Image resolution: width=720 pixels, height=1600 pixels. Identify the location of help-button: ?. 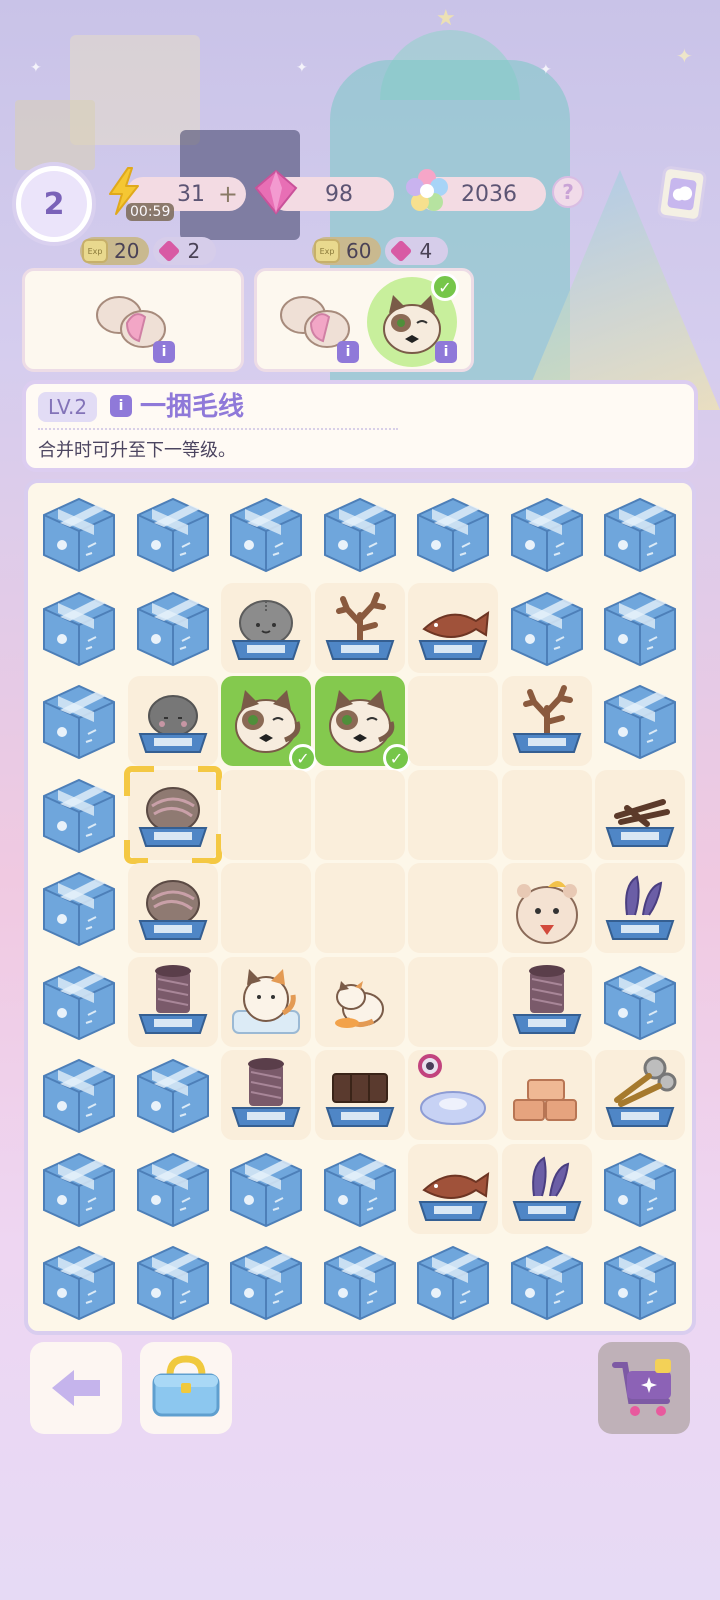
(568, 192).